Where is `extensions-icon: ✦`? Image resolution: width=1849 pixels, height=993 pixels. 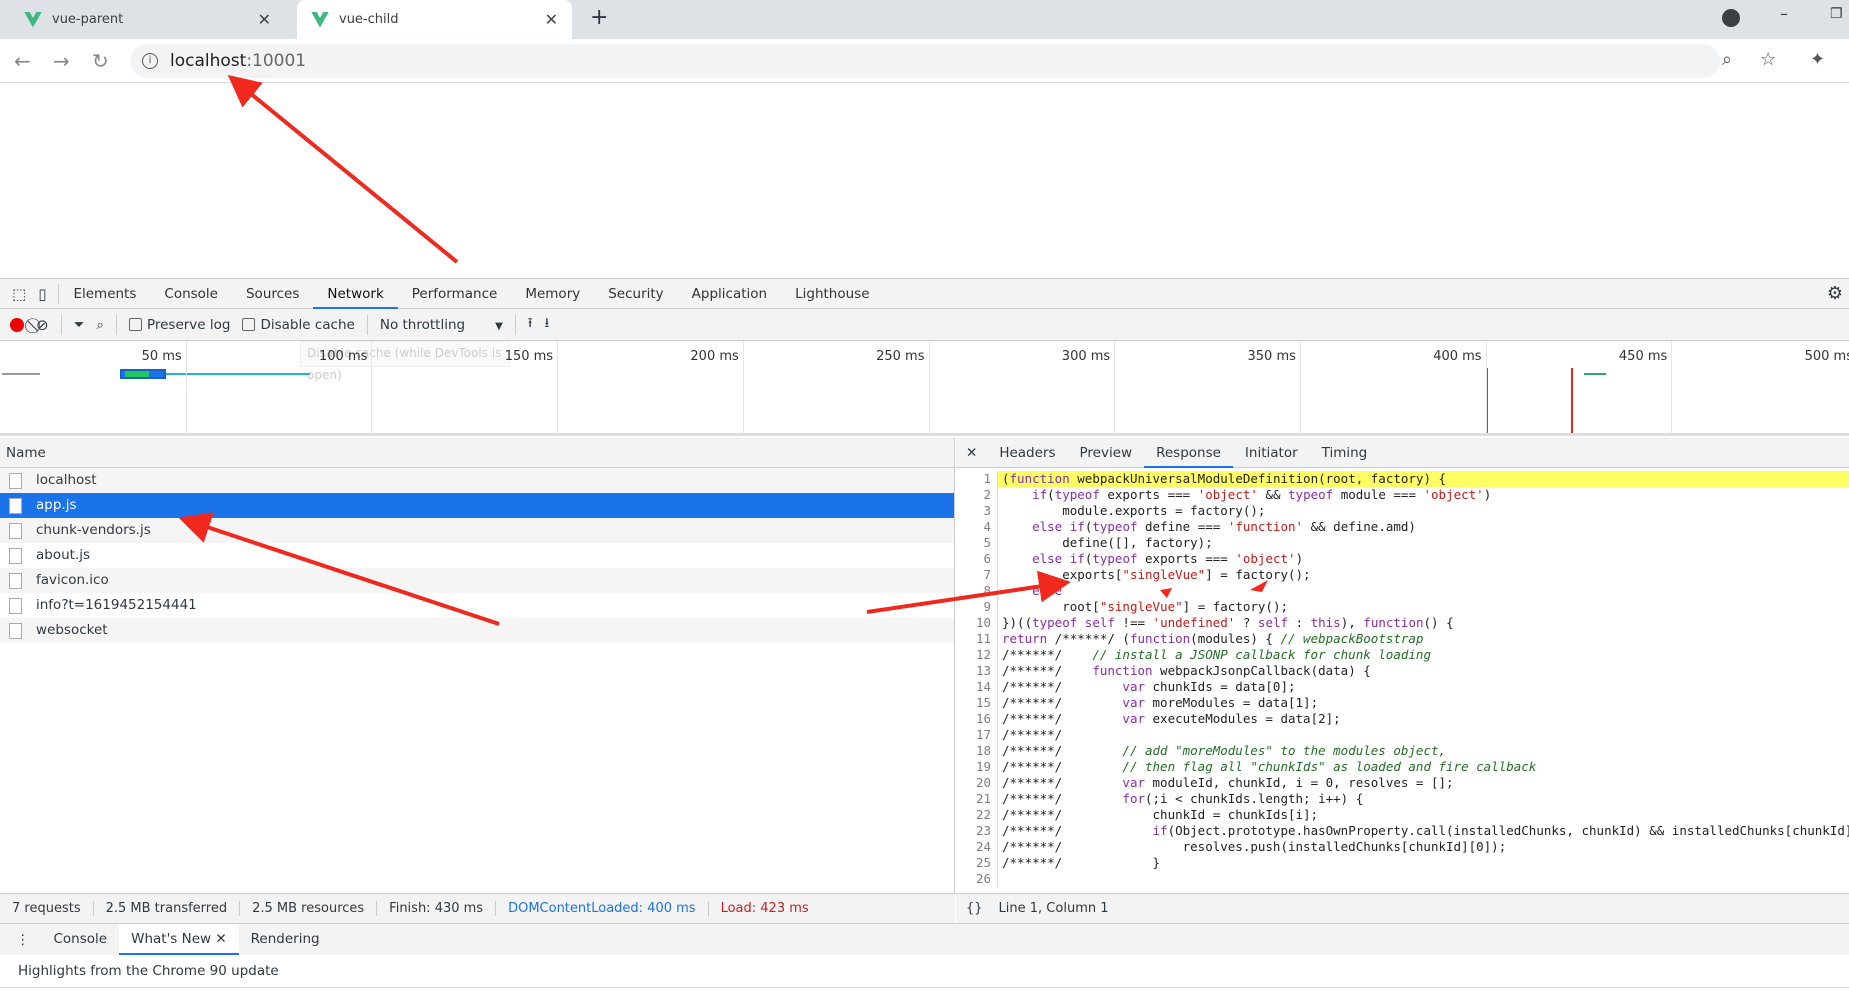
extensions-icon: ✦ is located at coordinates (1817, 59).